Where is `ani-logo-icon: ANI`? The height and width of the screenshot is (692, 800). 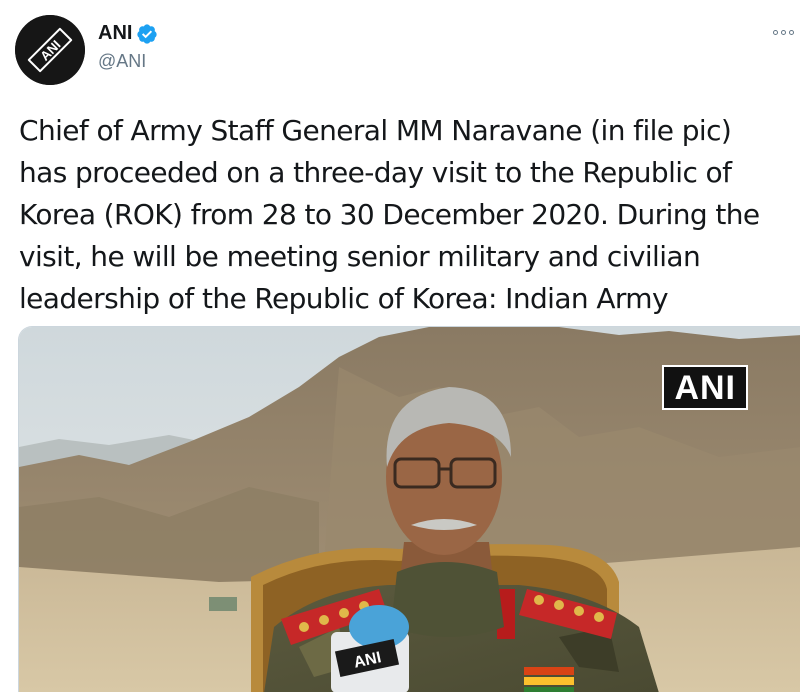
ani-logo-icon: ANI is located at coordinates (50, 50).